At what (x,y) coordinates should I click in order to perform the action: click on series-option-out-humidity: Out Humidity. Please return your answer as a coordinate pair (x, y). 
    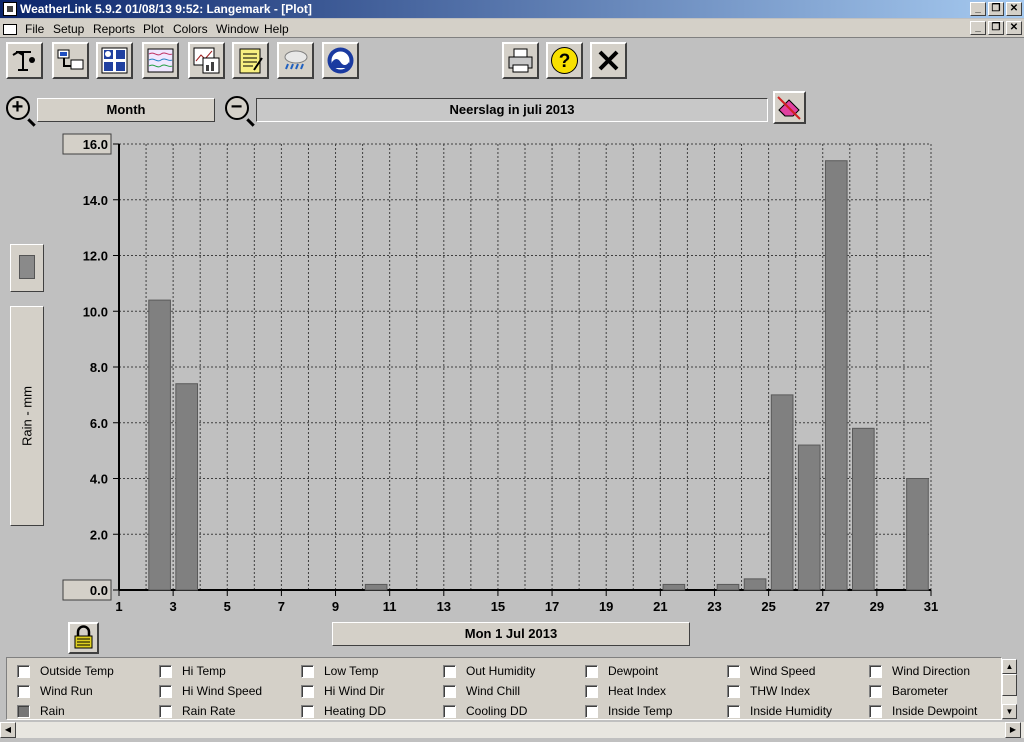
    Looking at the image, I should click on (489, 671).